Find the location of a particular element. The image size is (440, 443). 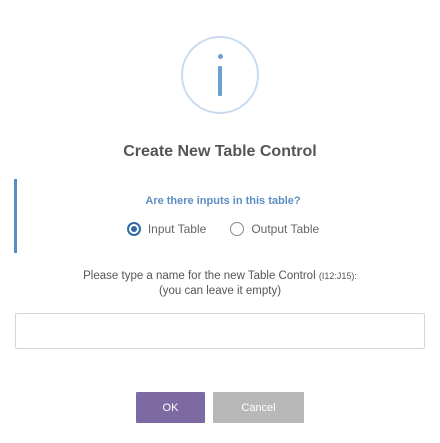

output-table-radio is located at coordinates (237, 229).